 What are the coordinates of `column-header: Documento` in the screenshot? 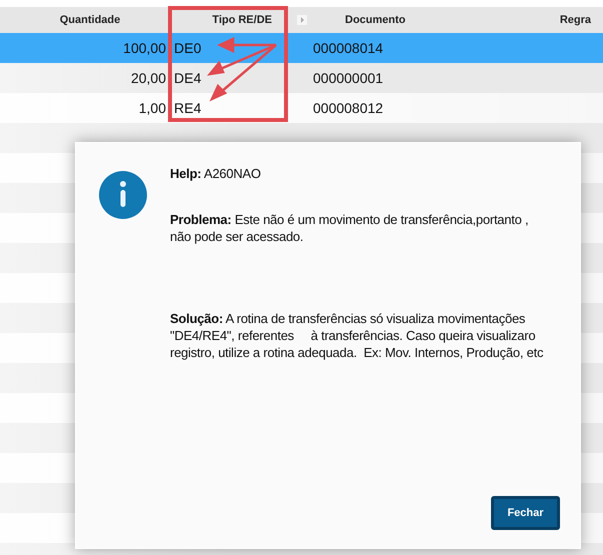 It's located at (354, 20).